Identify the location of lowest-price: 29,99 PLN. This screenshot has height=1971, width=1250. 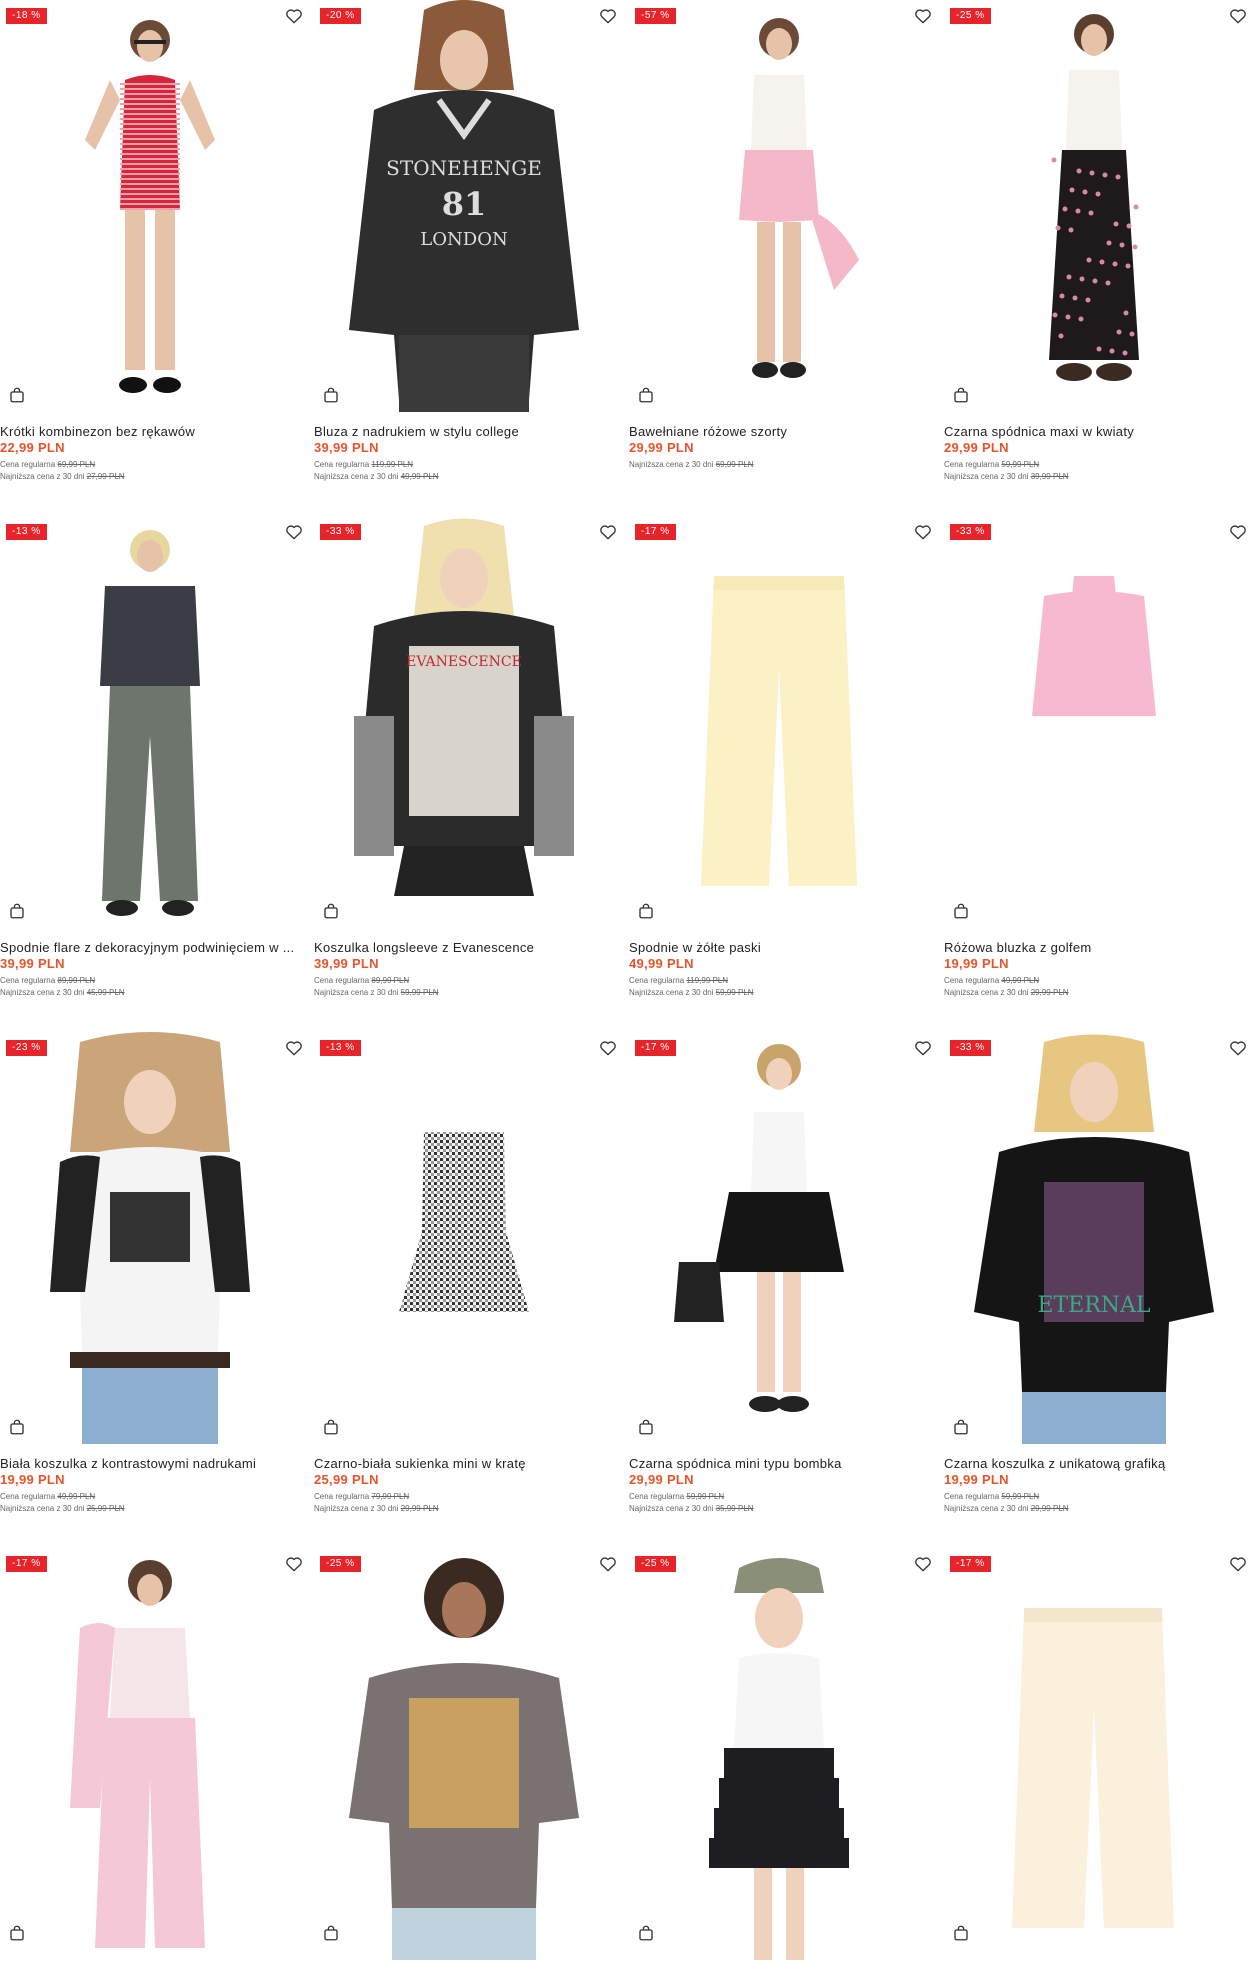
(1049, 1508).